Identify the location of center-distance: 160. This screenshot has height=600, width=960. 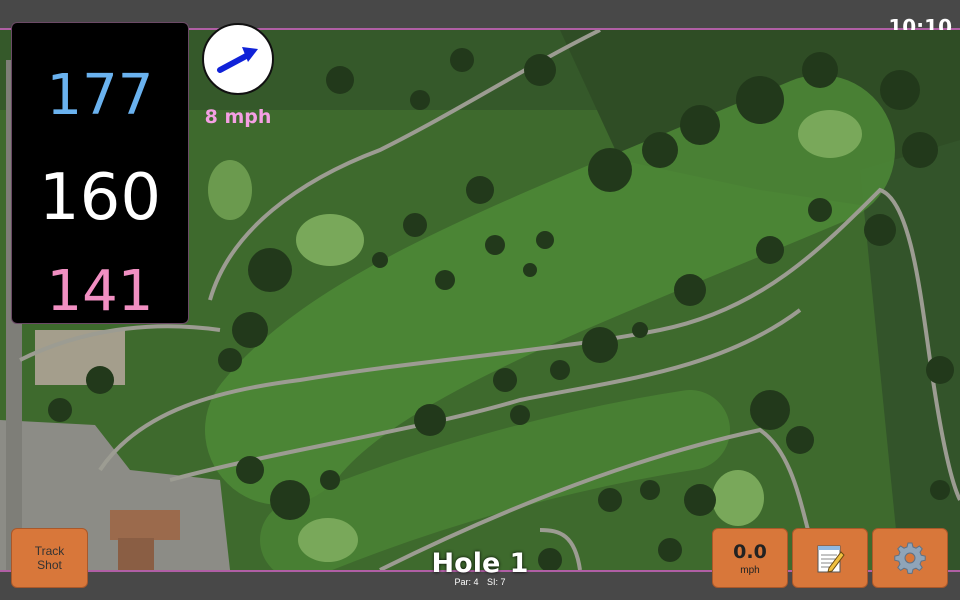
(100, 198).